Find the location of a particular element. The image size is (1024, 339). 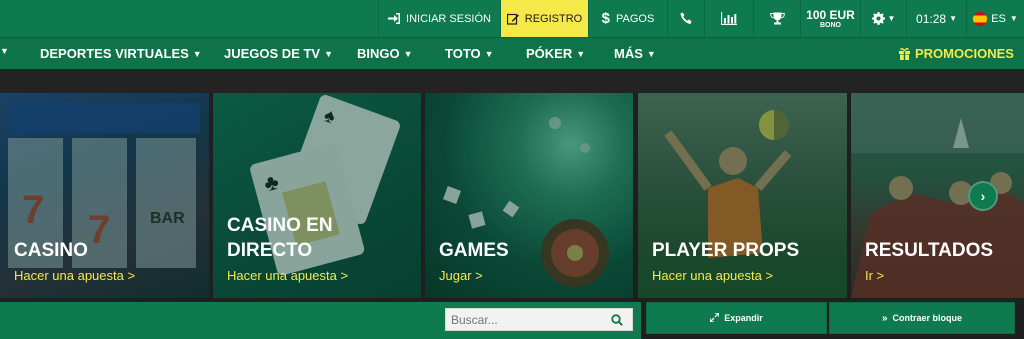

login-button: INICIAR SESIÓN is located at coordinates (439, 18).